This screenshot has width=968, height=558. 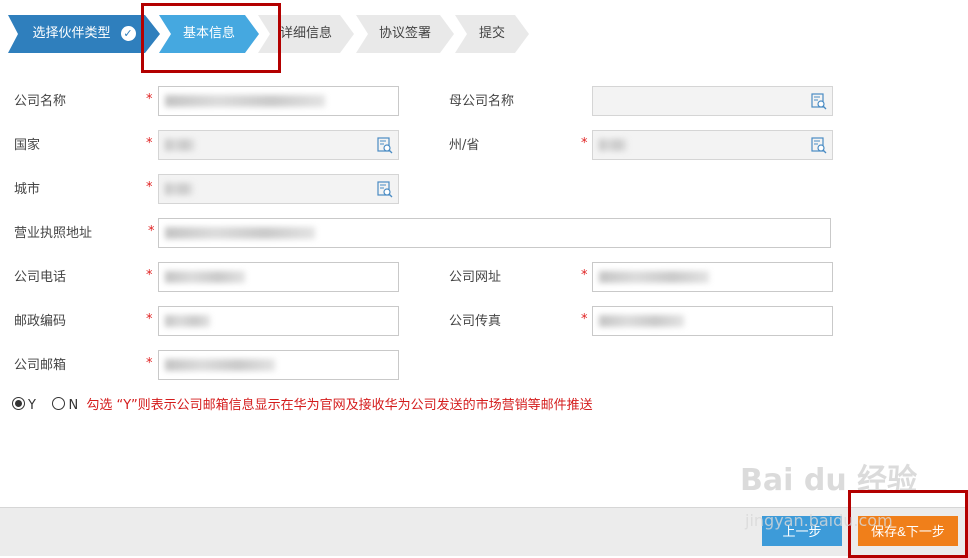 I want to click on radio-no, so click(x=59, y=403).